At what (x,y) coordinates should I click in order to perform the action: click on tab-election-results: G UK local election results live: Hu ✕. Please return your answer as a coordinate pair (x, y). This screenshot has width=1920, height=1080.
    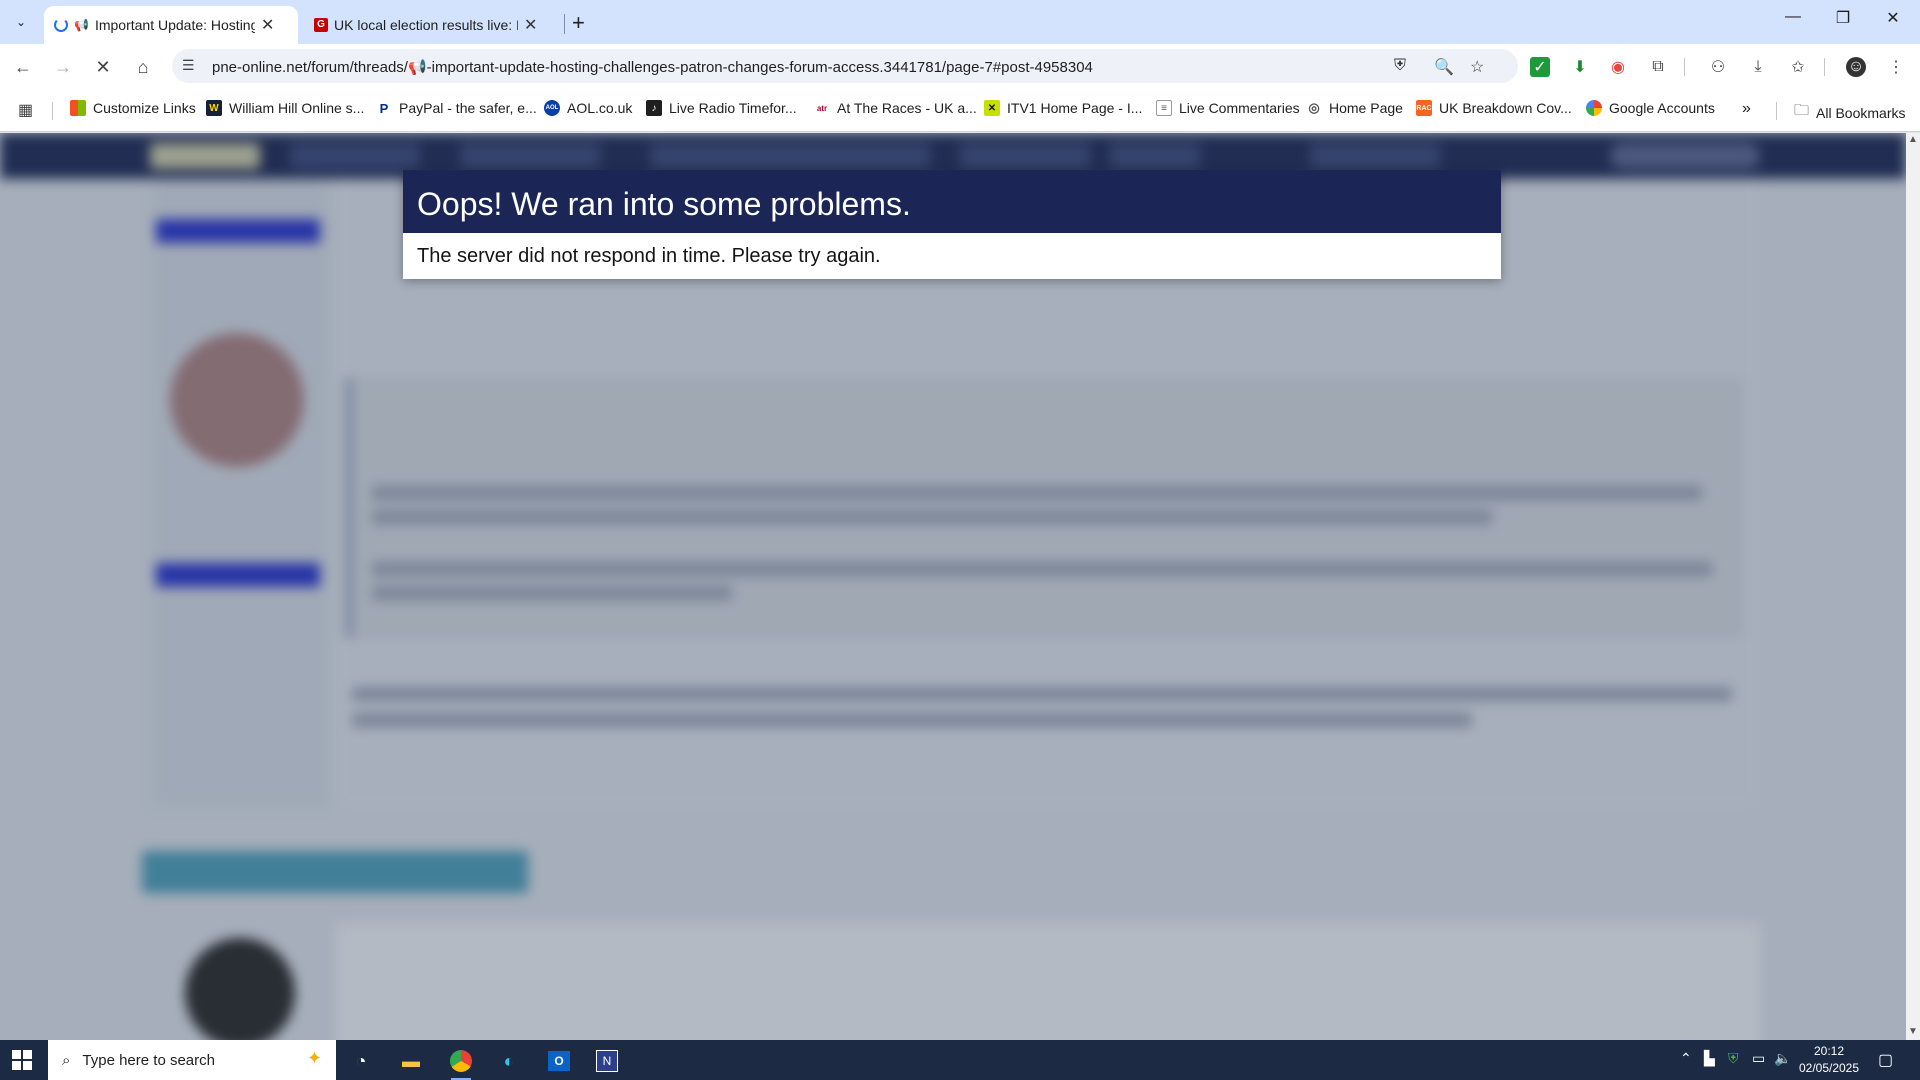
    Looking at the image, I should click on (430, 25).